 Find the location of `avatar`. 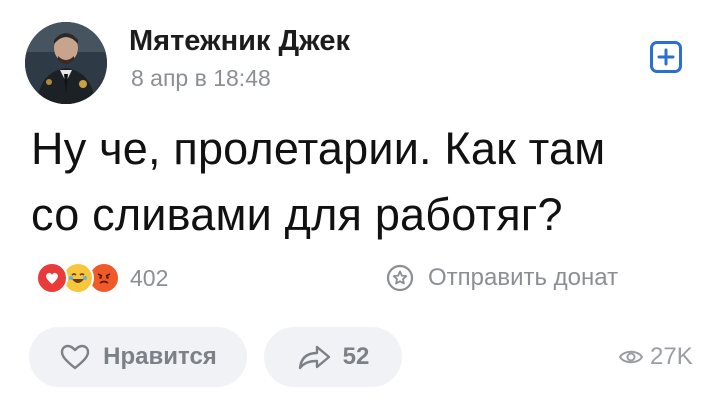

avatar is located at coordinates (66, 63).